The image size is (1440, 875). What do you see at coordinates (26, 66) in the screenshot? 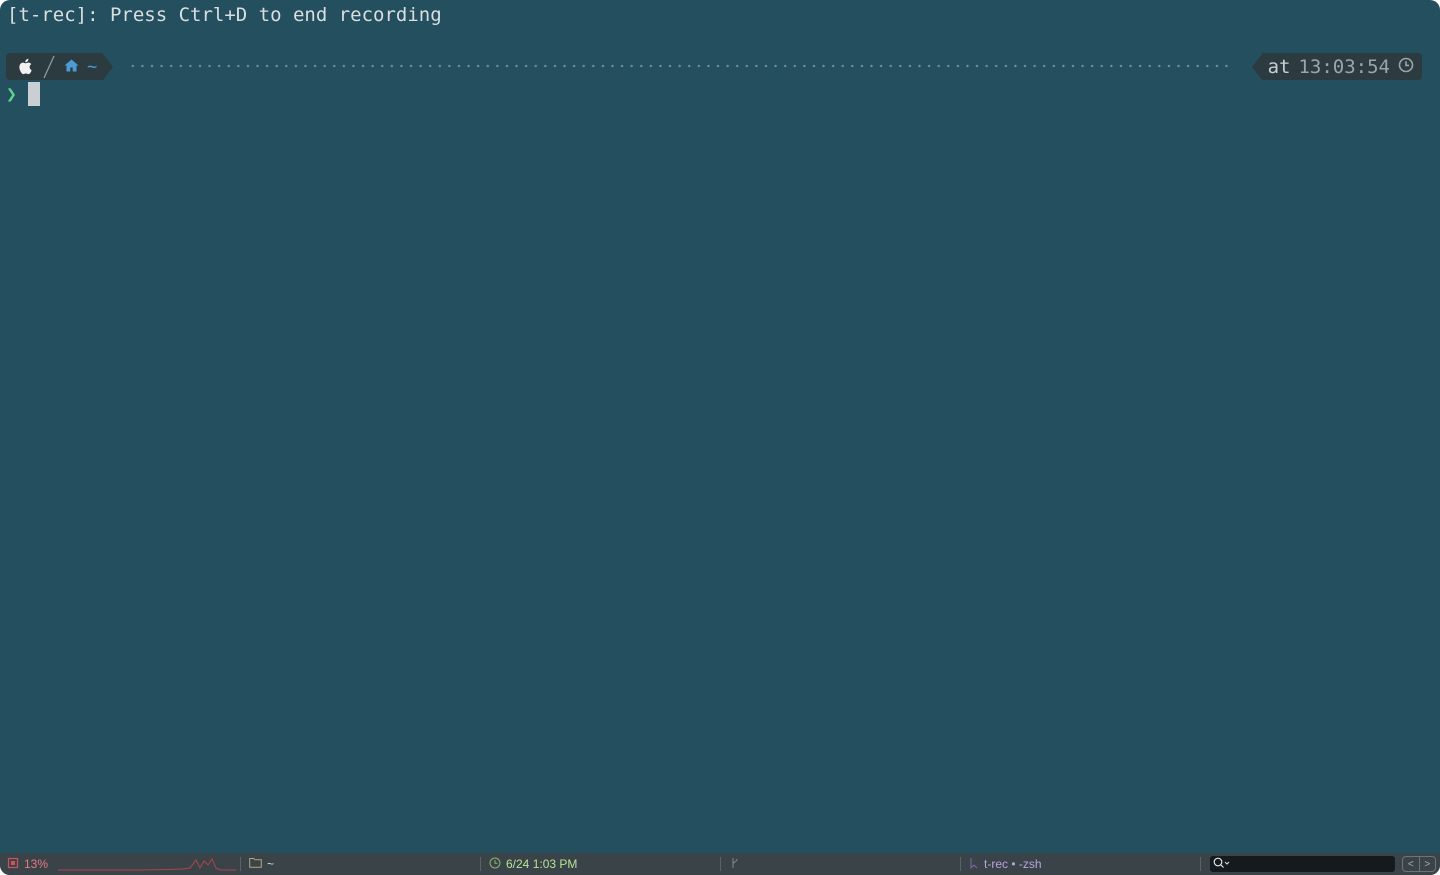
I see `apple-icon` at bounding box center [26, 66].